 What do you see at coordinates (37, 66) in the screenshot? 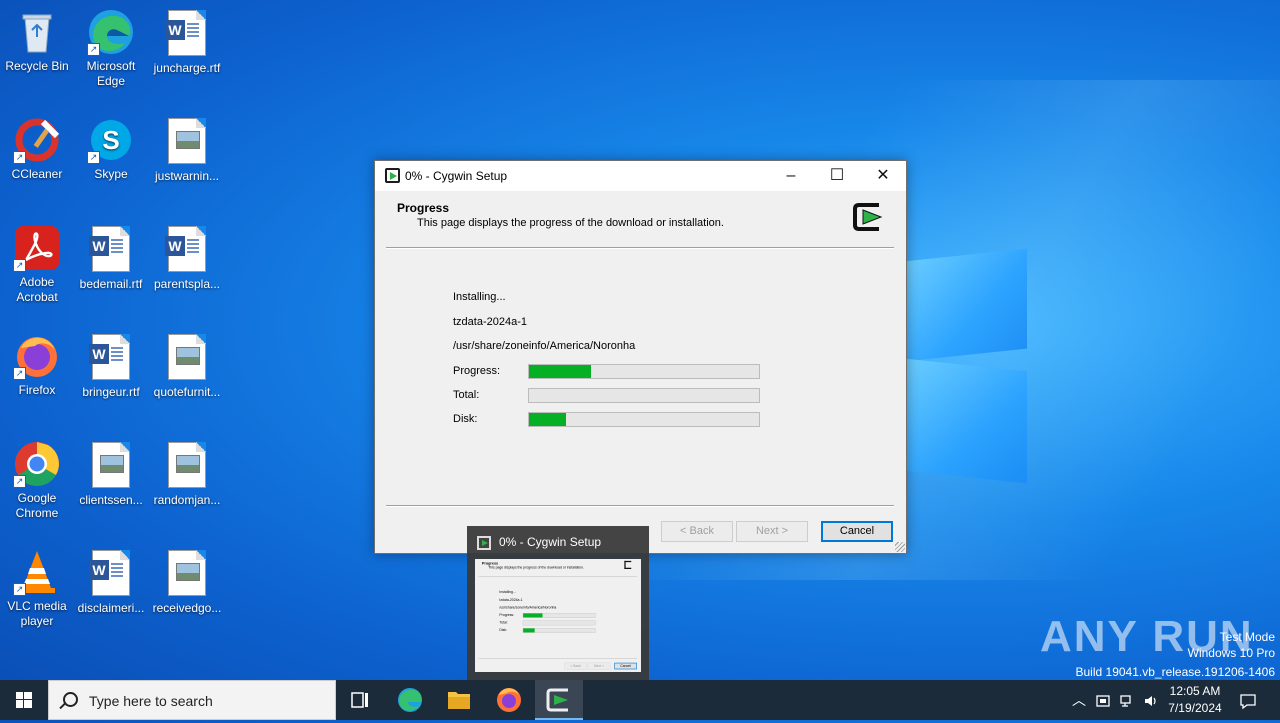
I see `desktop-icon-label: Recycle Bin` at bounding box center [37, 66].